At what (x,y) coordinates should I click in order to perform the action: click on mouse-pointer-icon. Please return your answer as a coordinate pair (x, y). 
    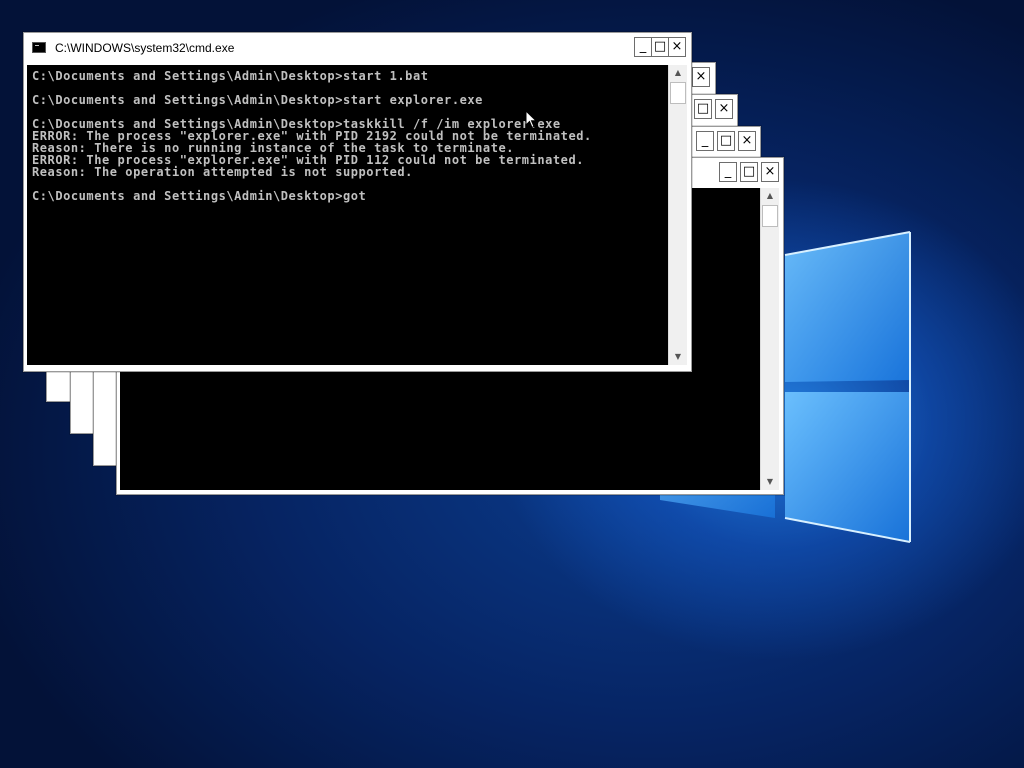
    Looking at the image, I should click on (531, 119).